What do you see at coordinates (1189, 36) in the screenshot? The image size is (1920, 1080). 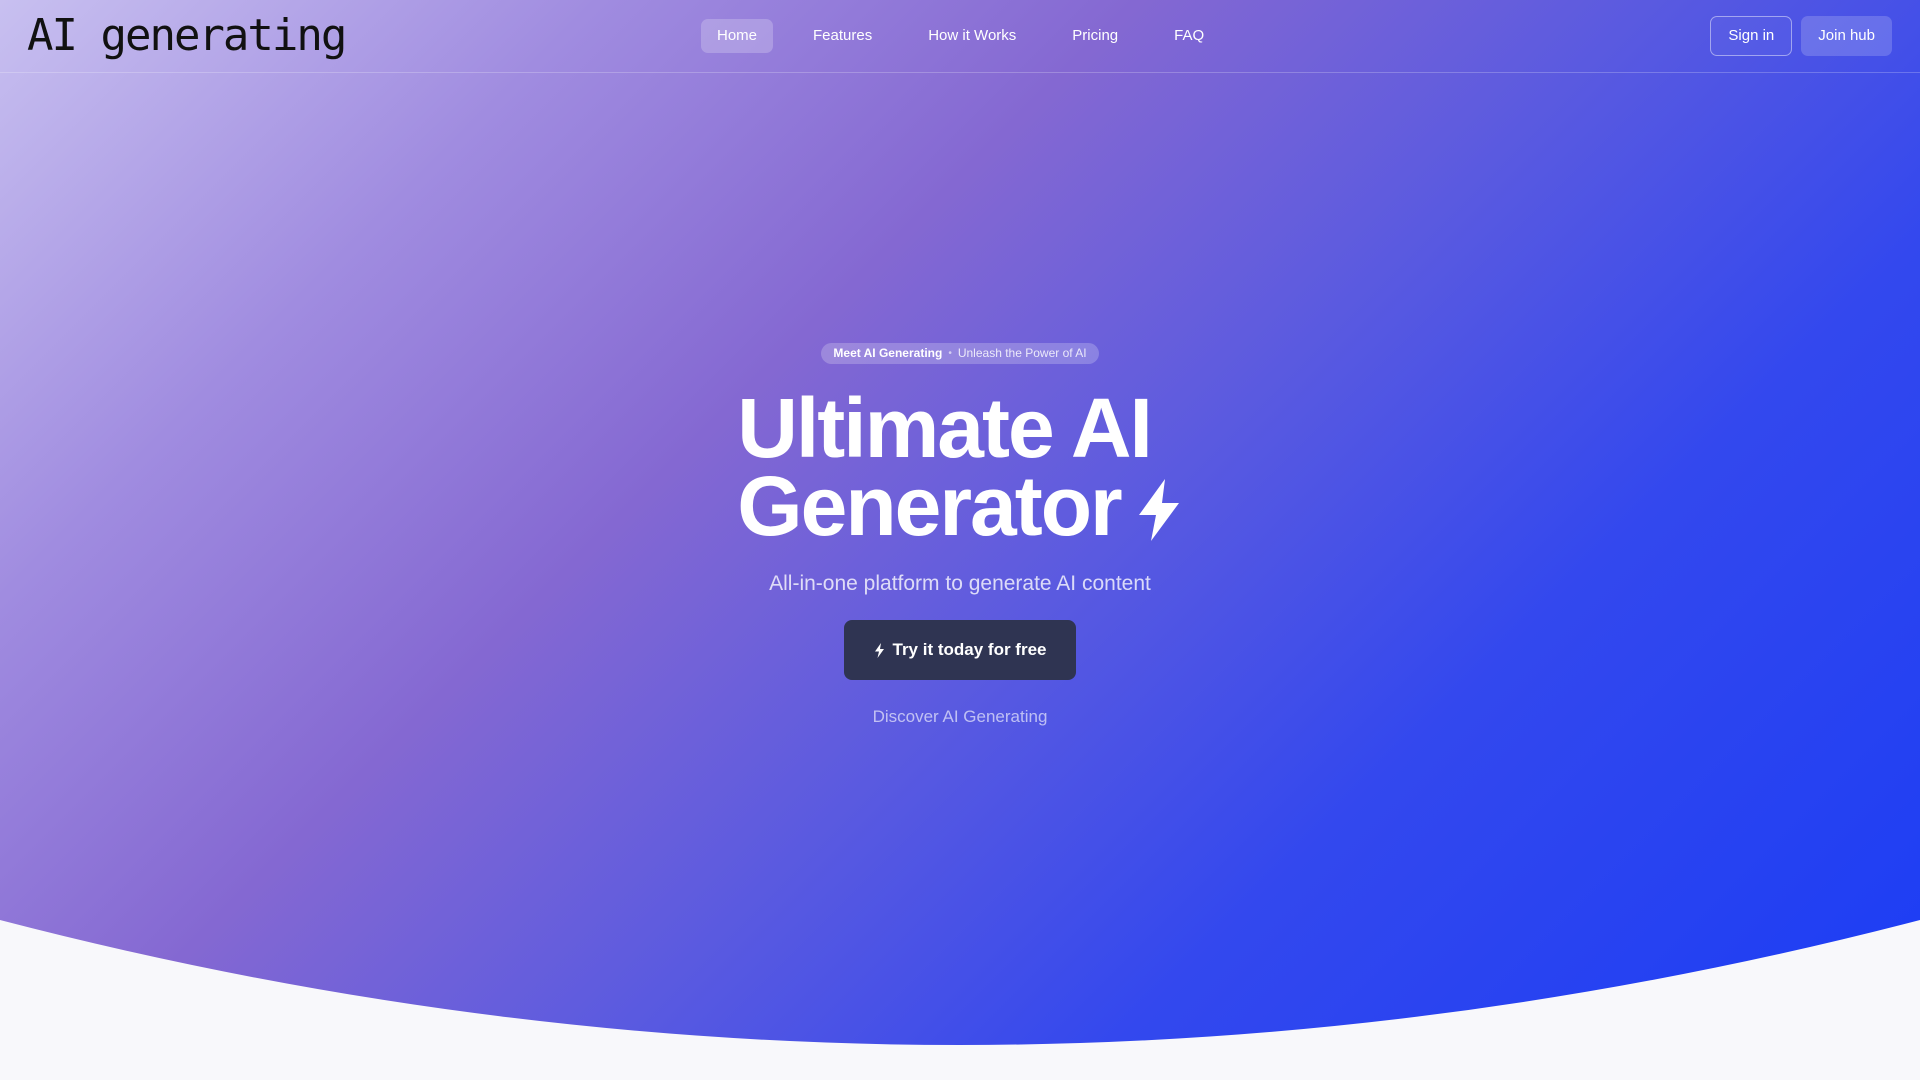 I see `nav-faq: FAQ` at bounding box center [1189, 36].